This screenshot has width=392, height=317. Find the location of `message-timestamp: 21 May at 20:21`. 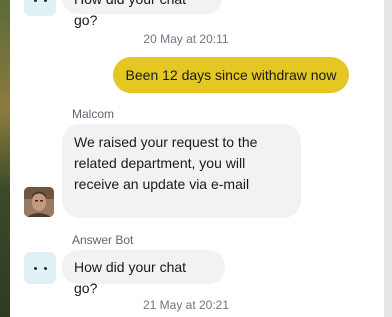

message-timestamp: 21 May at 20:21 is located at coordinates (186, 305).